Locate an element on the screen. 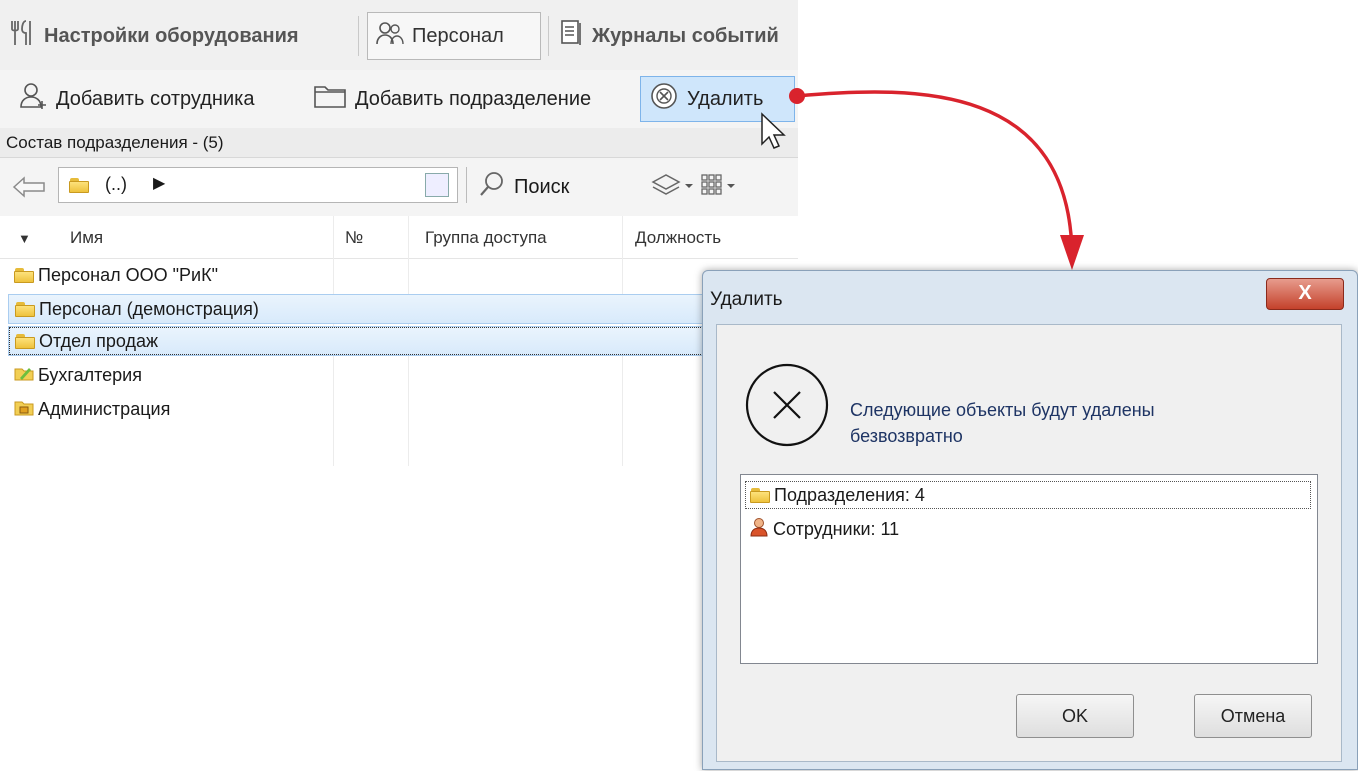  add-department-button: Добавить подразделение is located at coordinates (470, 99).